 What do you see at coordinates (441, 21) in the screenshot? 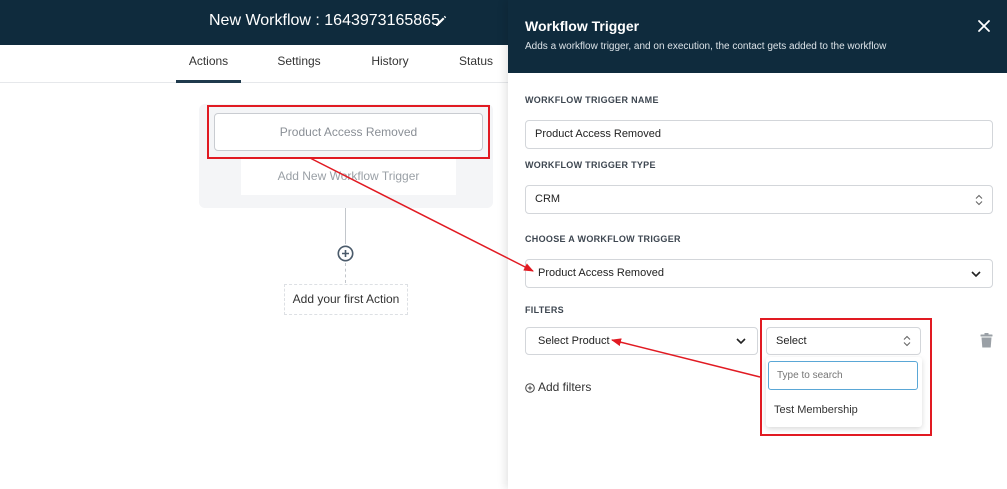
I see `pencil-icon` at bounding box center [441, 21].